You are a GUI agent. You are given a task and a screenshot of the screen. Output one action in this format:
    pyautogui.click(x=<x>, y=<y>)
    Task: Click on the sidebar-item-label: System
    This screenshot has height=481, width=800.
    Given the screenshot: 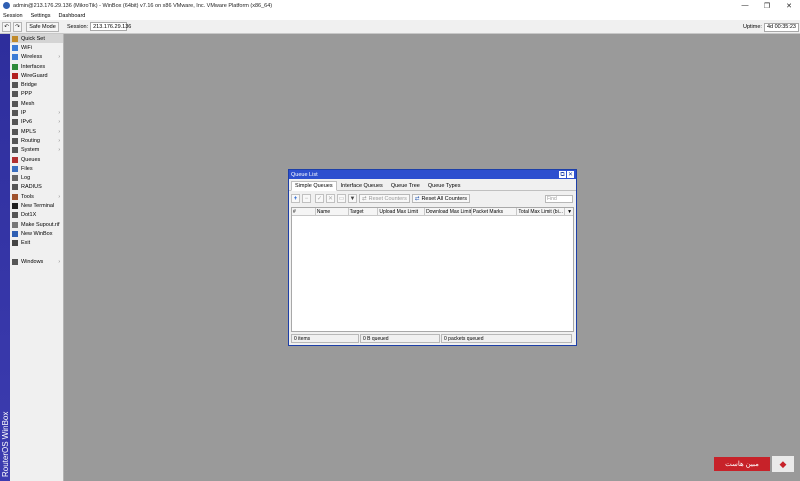 What is the action you would take?
    pyautogui.click(x=30, y=150)
    